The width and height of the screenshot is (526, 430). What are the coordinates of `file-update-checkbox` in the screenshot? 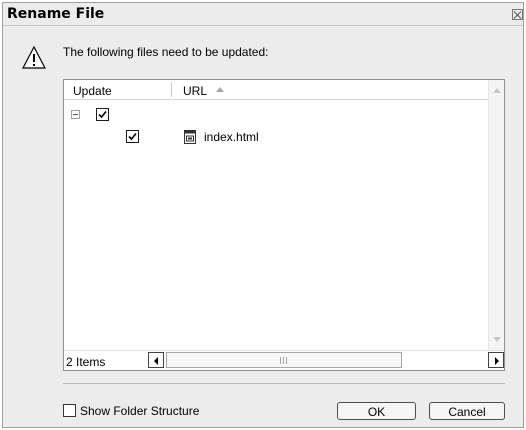 It's located at (132, 136).